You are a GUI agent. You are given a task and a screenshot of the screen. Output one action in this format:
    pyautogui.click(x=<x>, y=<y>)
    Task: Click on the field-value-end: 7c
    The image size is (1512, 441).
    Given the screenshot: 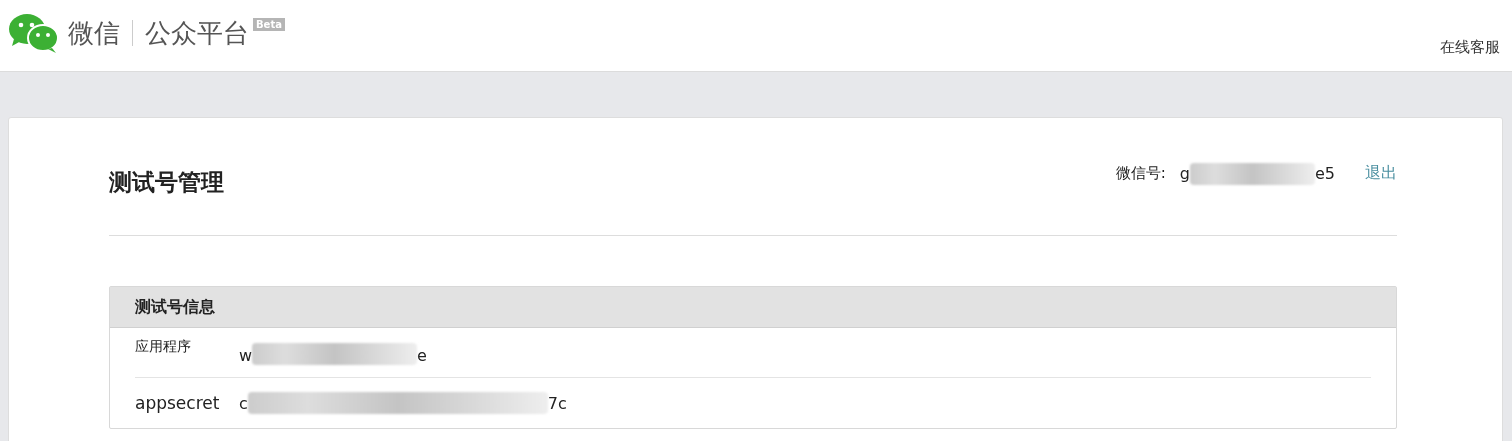 What is the action you would take?
    pyautogui.click(x=557, y=403)
    